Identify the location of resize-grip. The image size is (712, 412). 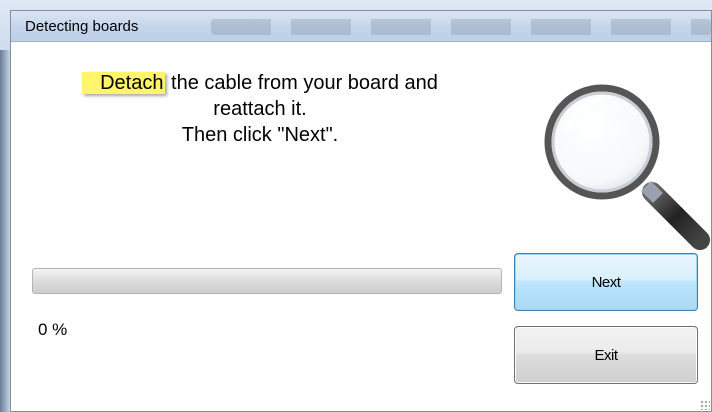
(705, 405).